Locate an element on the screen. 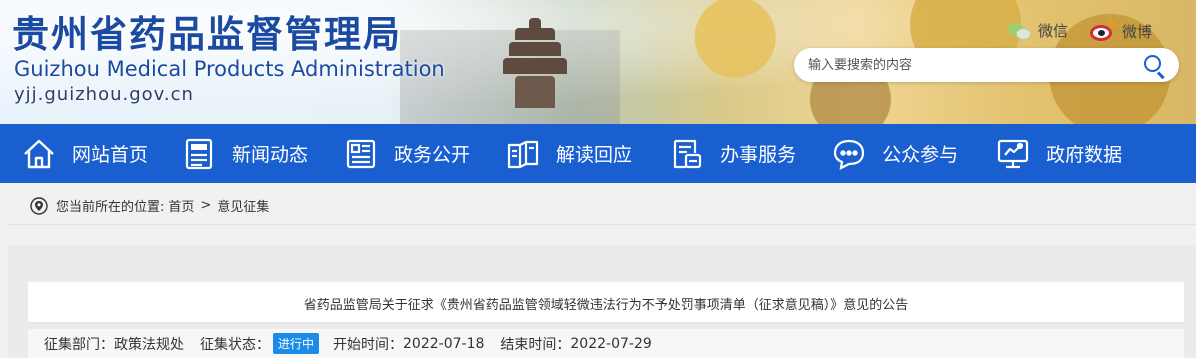 This screenshot has width=1196, height=358. weibo-icon is located at coordinates (1103, 31).